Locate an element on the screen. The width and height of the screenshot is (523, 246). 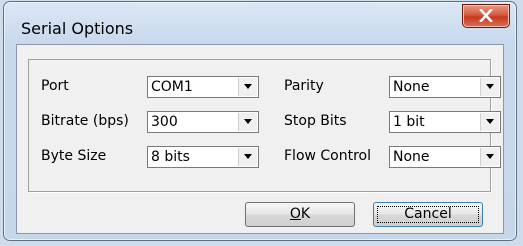
bitrate-label: Bitrate (bps) is located at coordinates (85, 121).